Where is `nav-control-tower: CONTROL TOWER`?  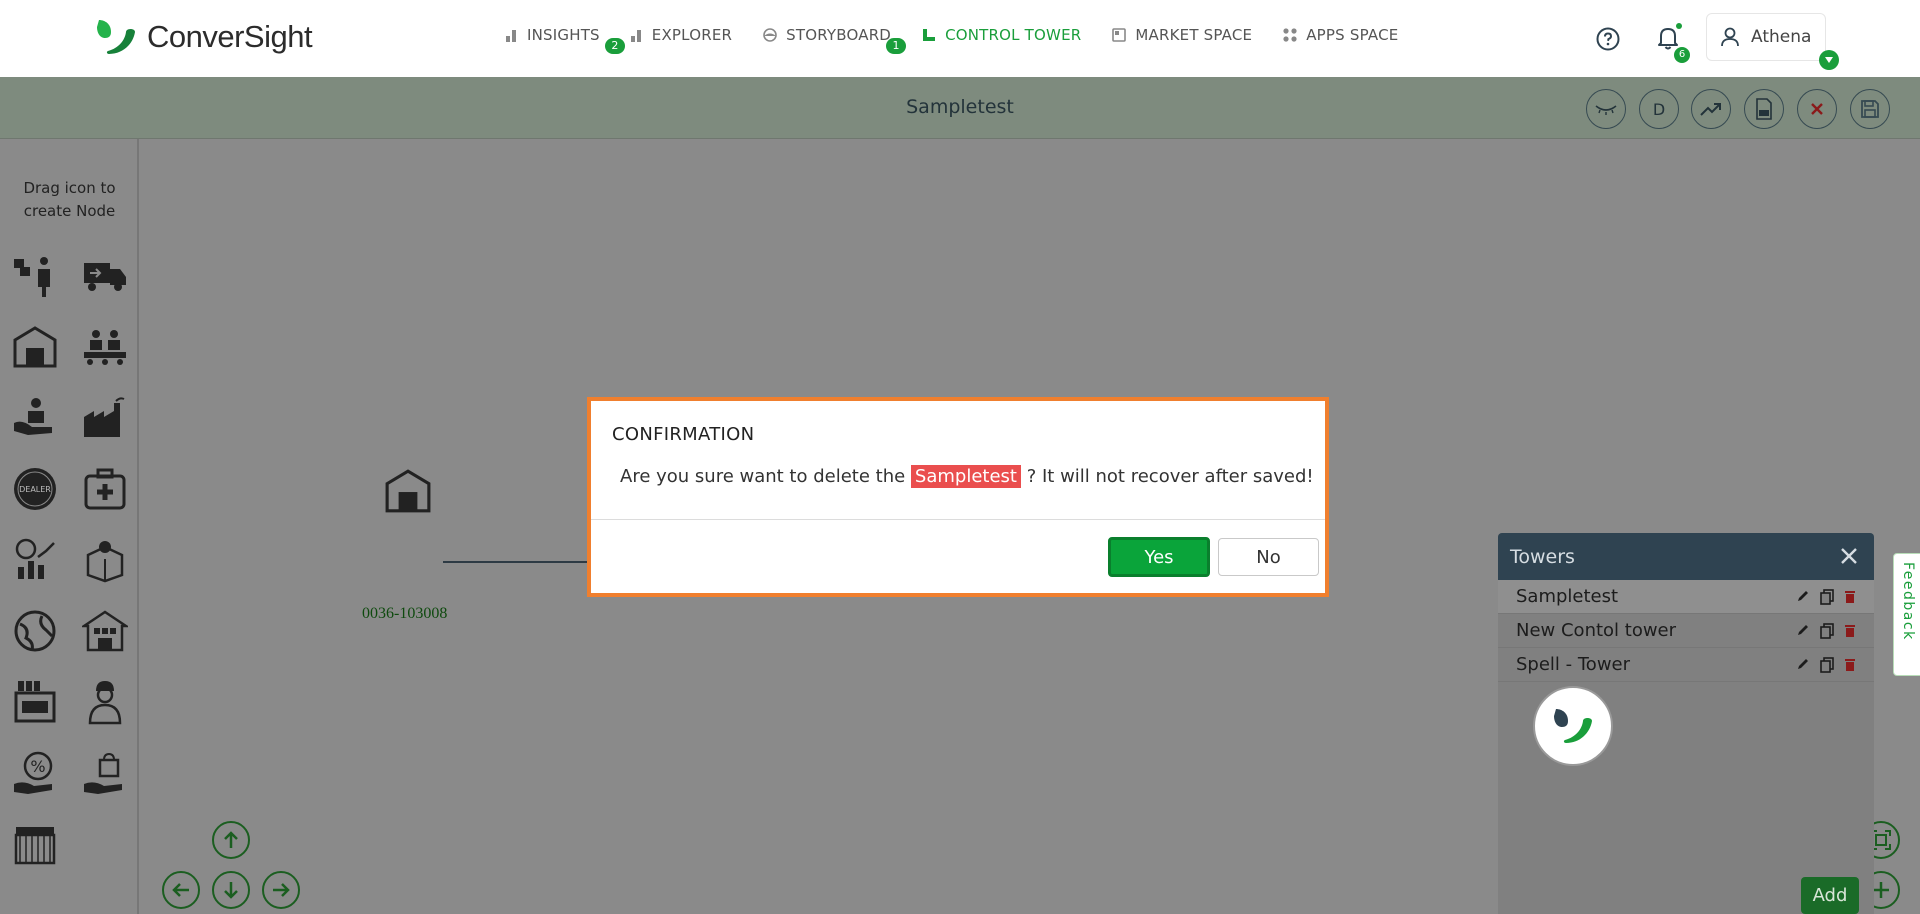
nav-control-tower: CONTROL TOWER is located at coordinates (1001, 35).